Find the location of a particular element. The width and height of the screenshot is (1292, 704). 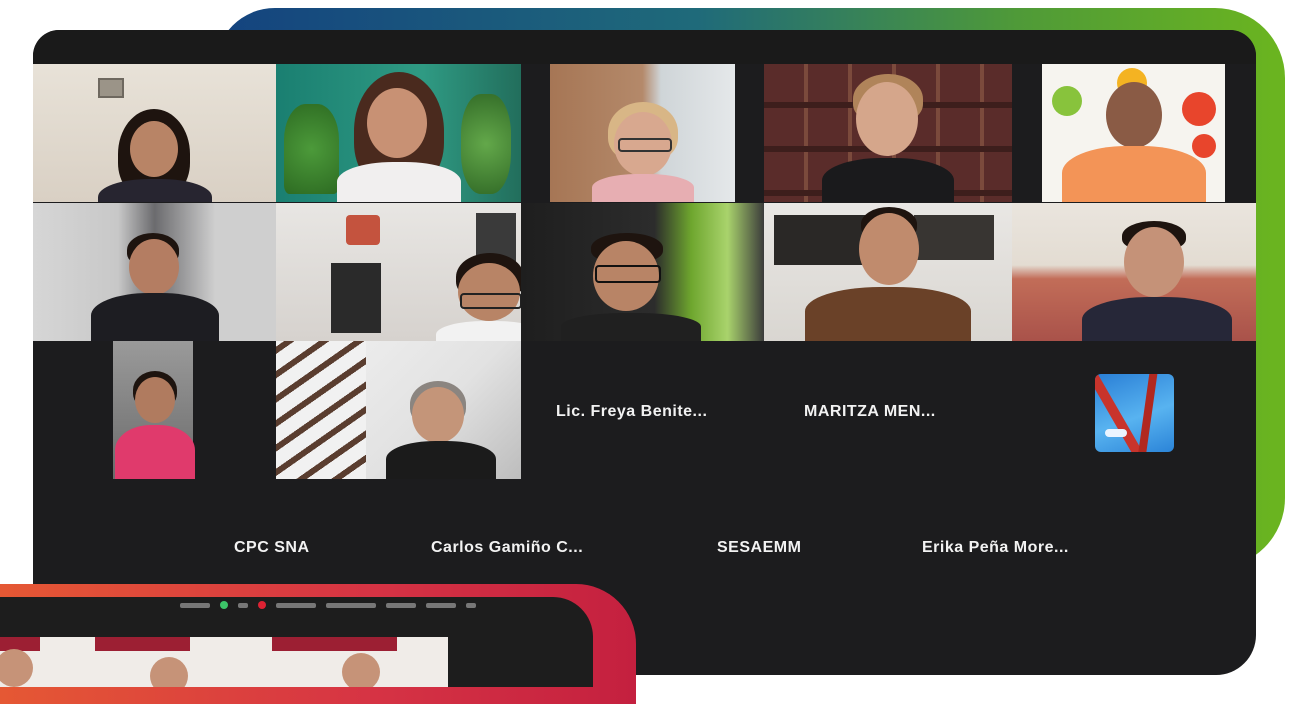

status-dot-icon is located at coordinates (224, 605).